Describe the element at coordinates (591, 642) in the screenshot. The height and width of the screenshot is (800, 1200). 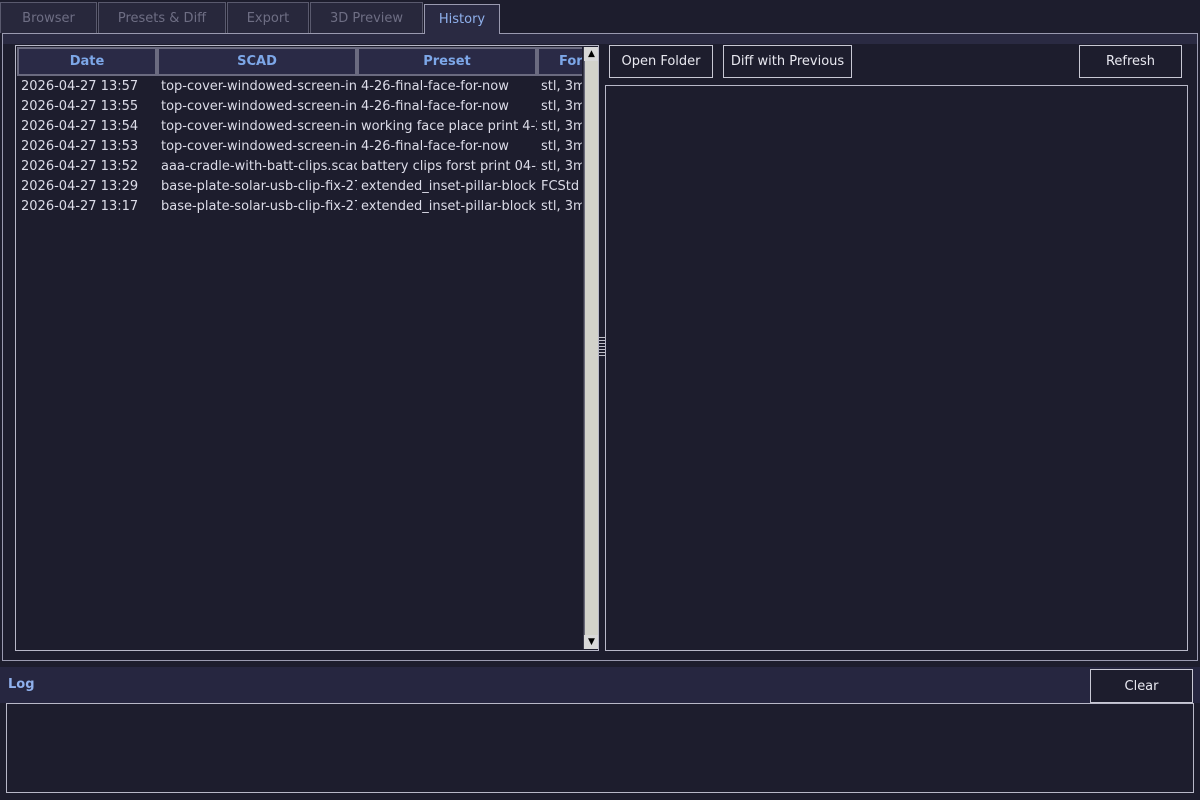
I see `scroll-down-arrow-icon: ▼` at that location.